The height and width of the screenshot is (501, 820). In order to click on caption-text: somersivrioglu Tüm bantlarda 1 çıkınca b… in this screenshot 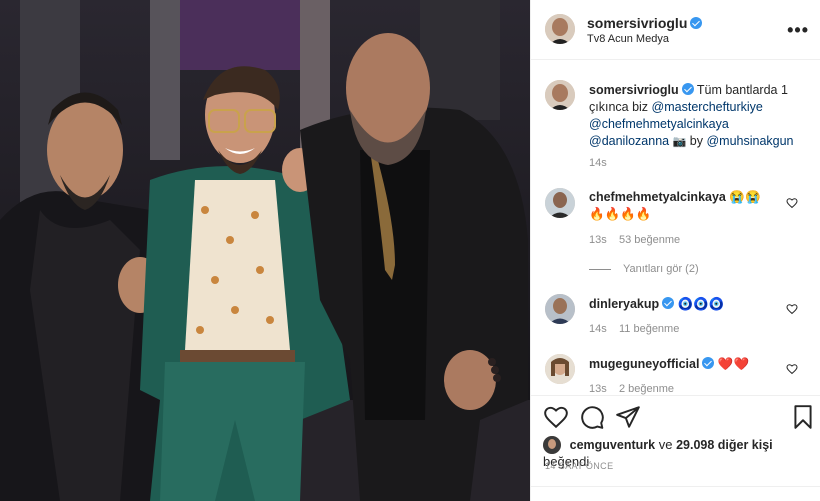, I will do `click(701, 116)`.